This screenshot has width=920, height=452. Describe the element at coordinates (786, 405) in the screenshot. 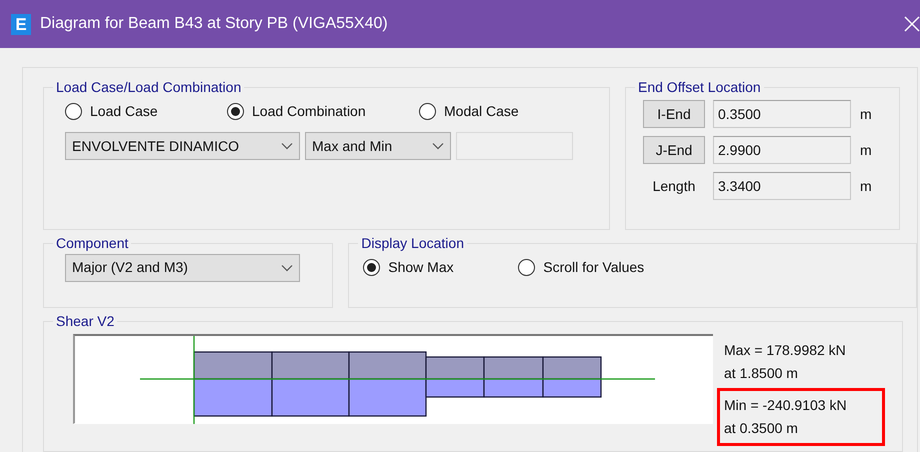

I see `result-text: Min = -240.9103 kN` at that location.